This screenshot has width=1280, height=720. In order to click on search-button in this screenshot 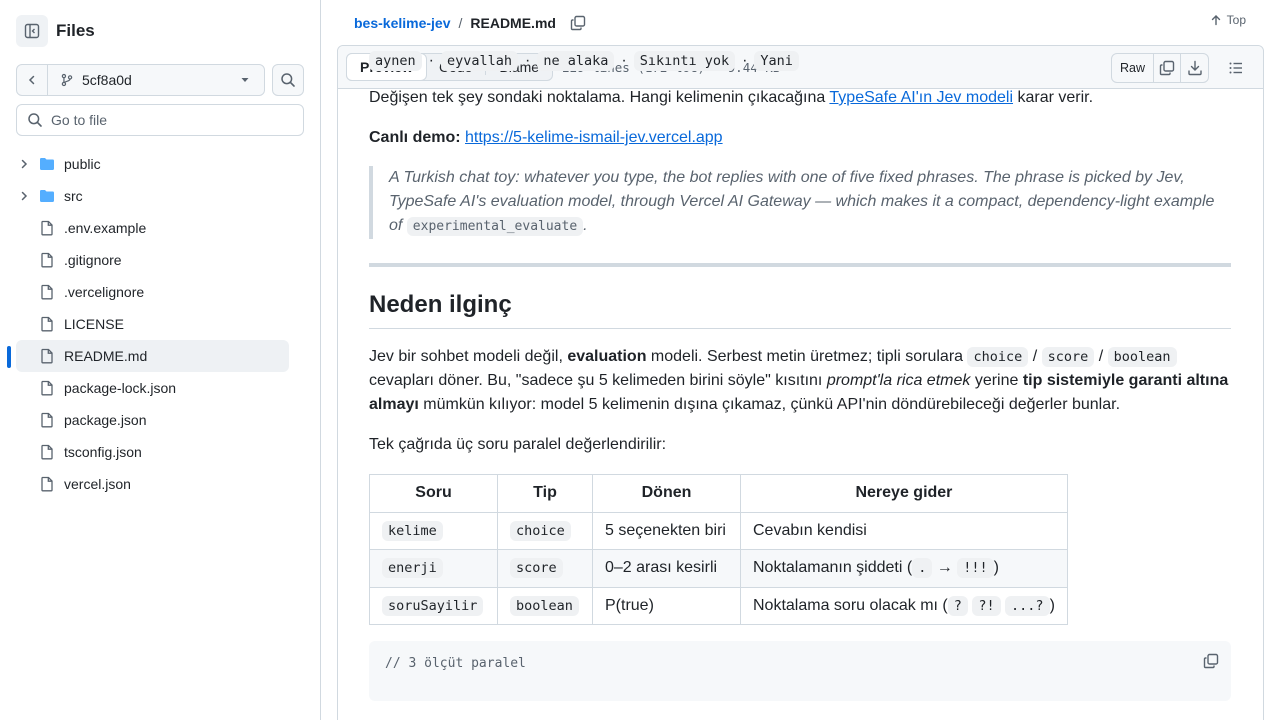, I will do `click(288, 80)`.